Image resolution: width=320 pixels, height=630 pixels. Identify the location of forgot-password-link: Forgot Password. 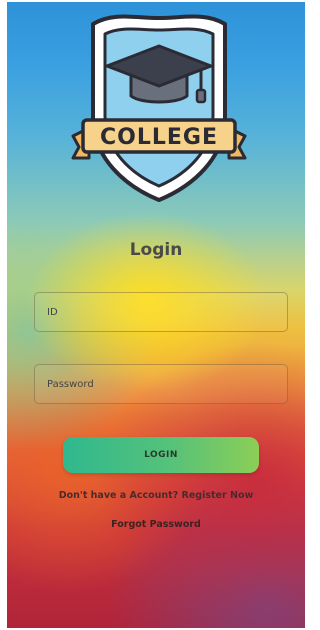
(156, 524).